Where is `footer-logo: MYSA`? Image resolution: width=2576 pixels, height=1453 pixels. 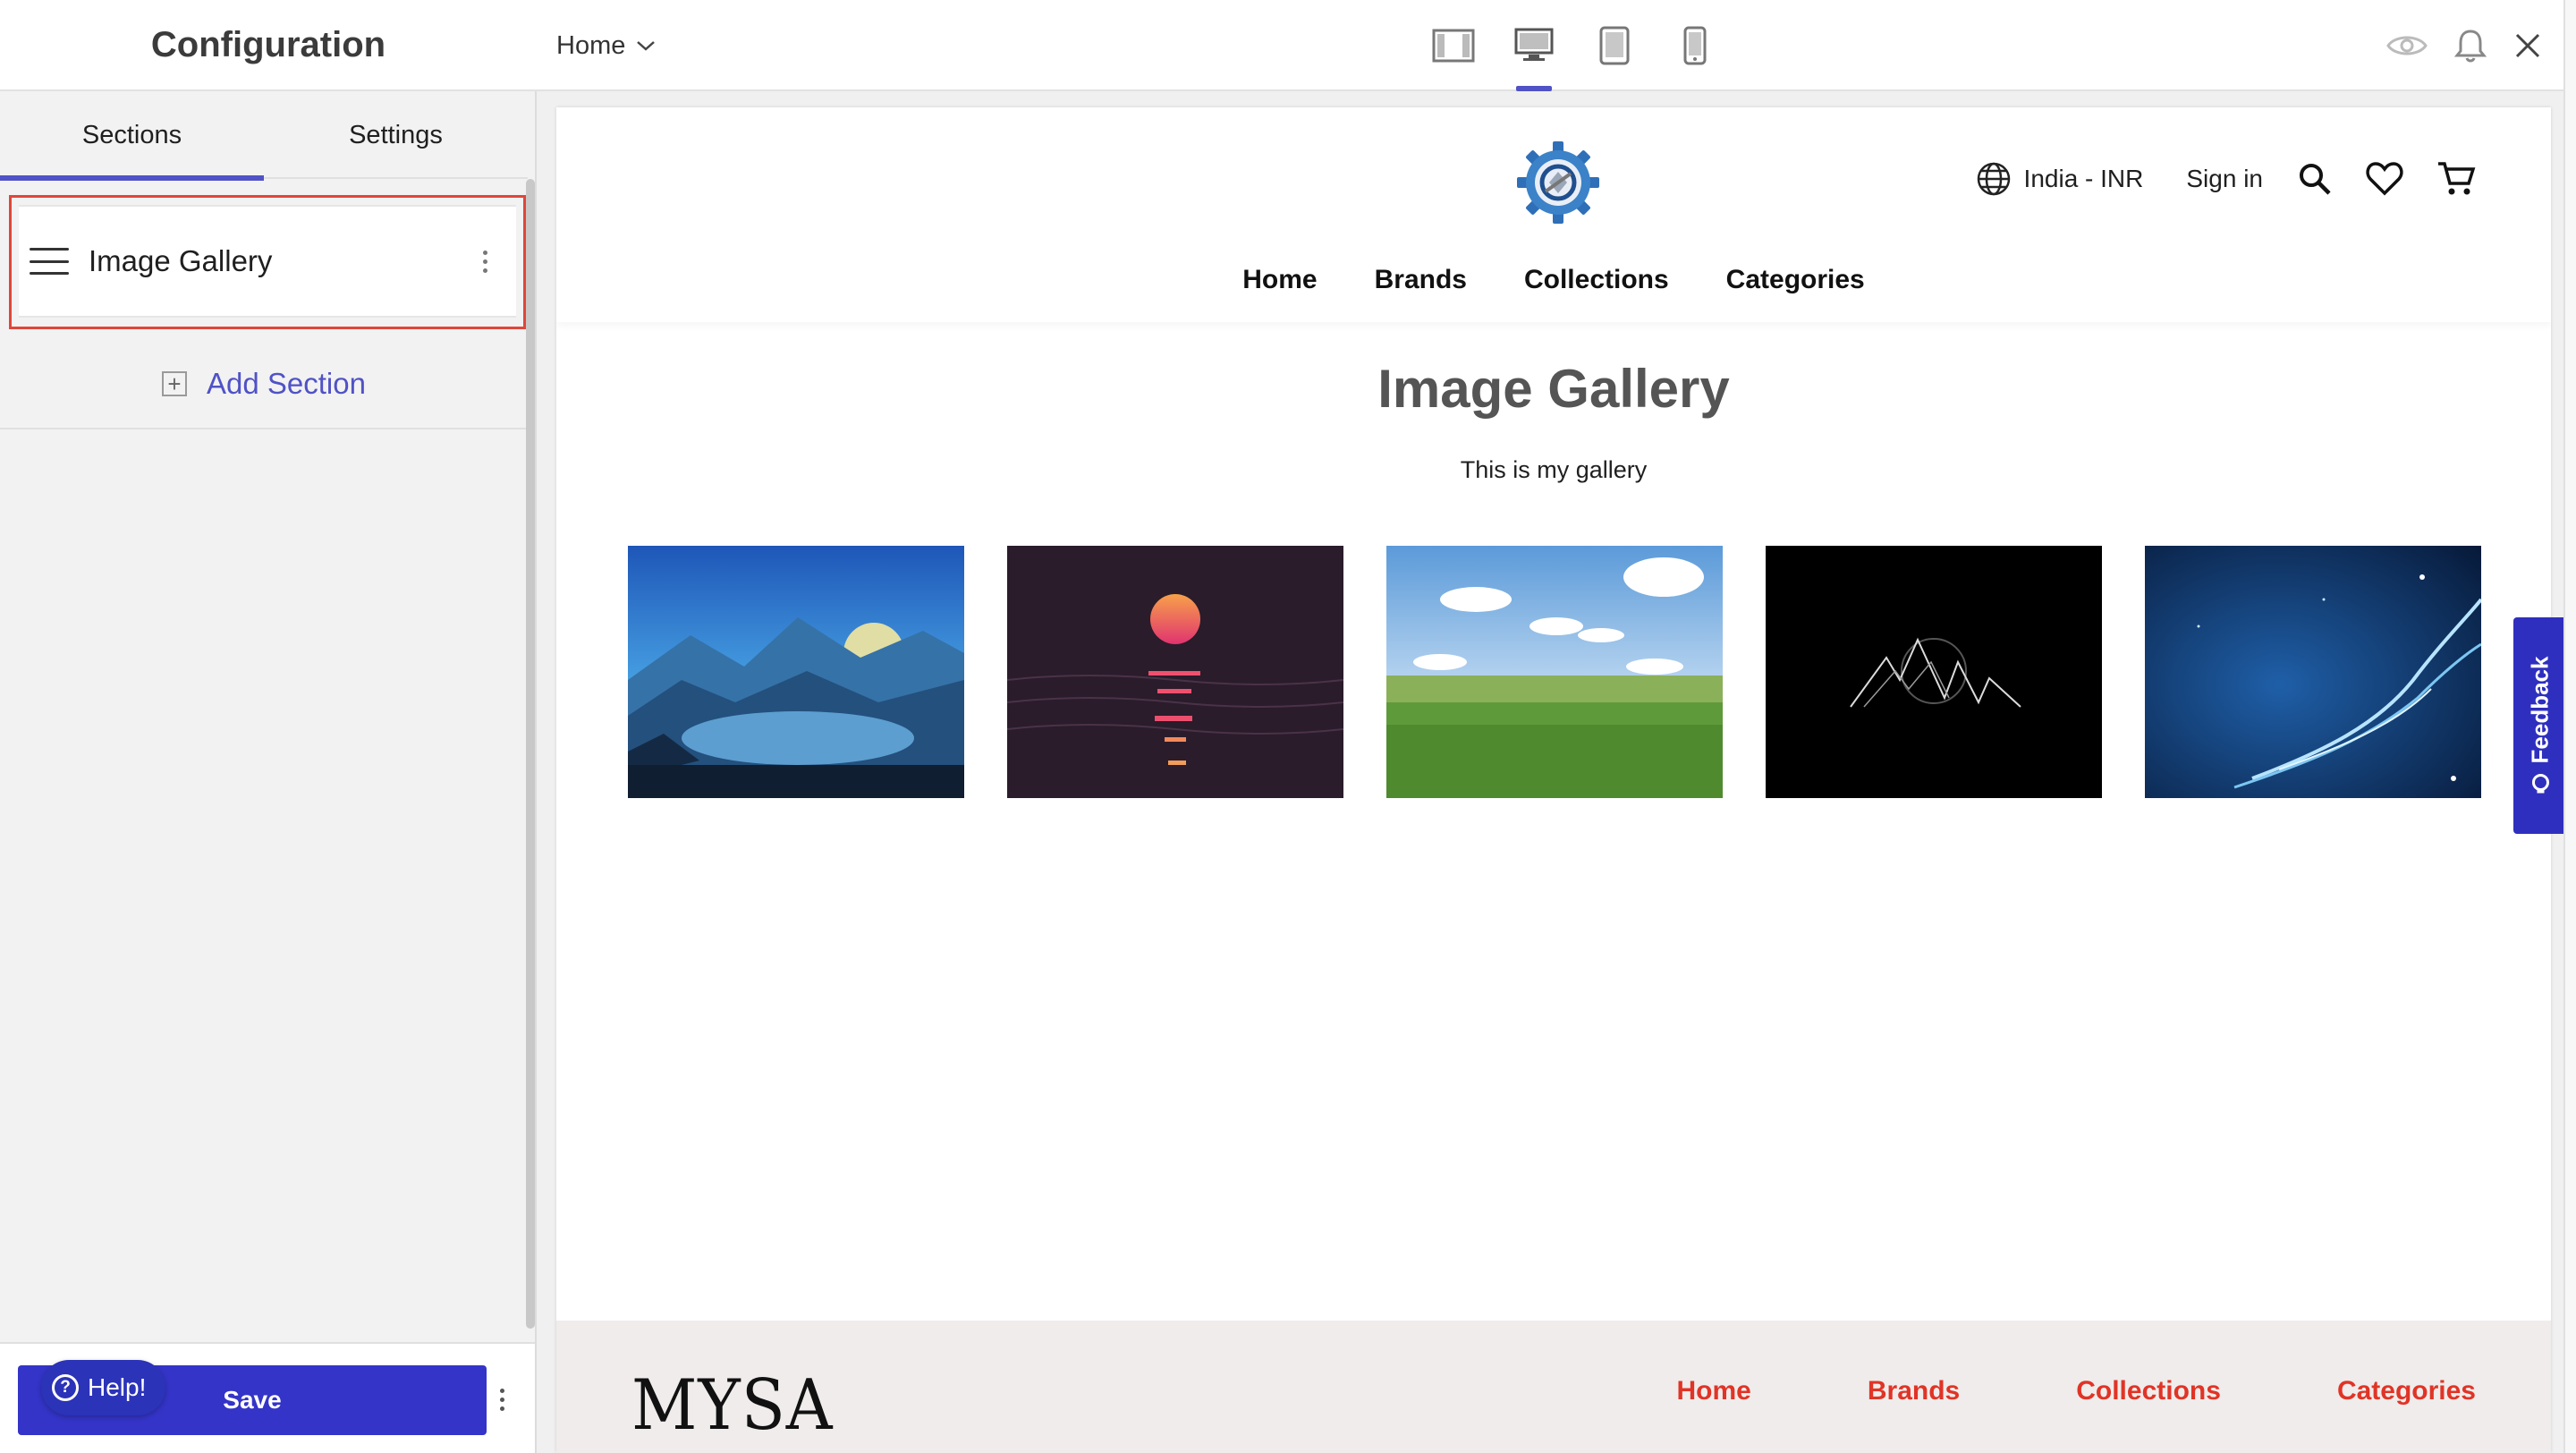
footer-logo: MYSA is located at coordinates (732, 1405).